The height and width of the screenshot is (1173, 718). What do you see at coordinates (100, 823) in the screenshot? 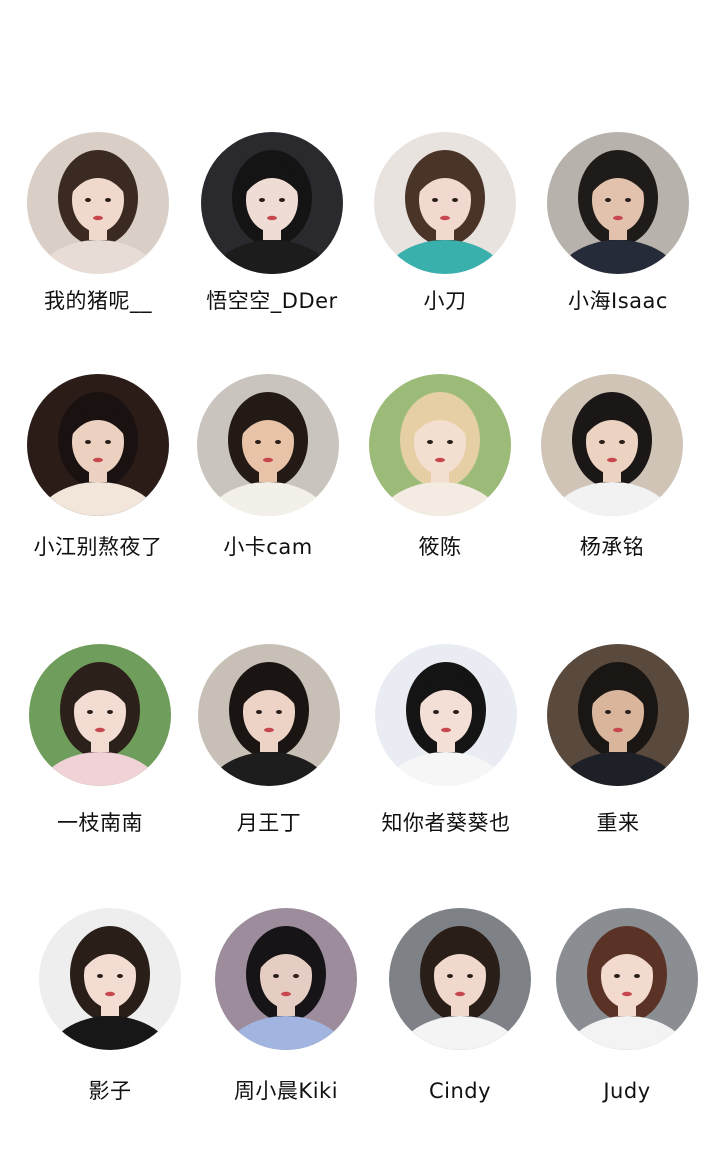
I see `profile-name: 一枝南南` at bounding box center [100, 823].